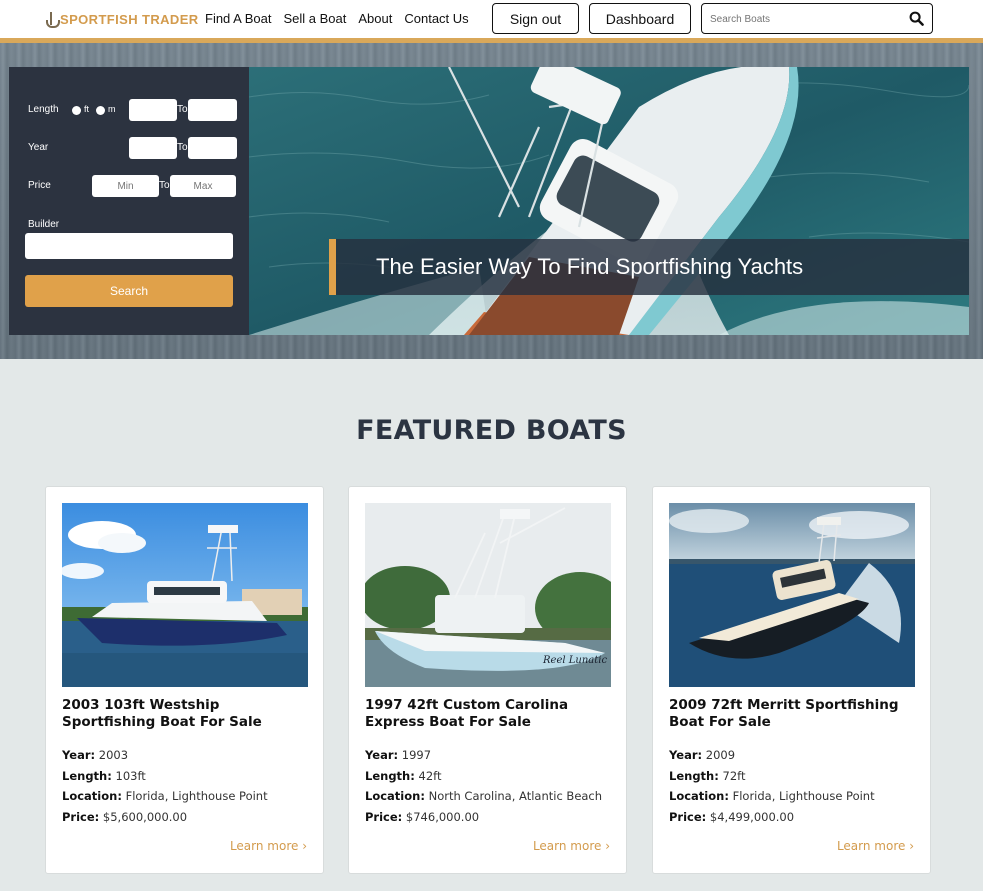 Image resolution: width=983 pixels, height=891 pixels. Describe the element at coordinates (403, 775) in the screenshot. I see `spec-length: Length: 42ft` at that location.